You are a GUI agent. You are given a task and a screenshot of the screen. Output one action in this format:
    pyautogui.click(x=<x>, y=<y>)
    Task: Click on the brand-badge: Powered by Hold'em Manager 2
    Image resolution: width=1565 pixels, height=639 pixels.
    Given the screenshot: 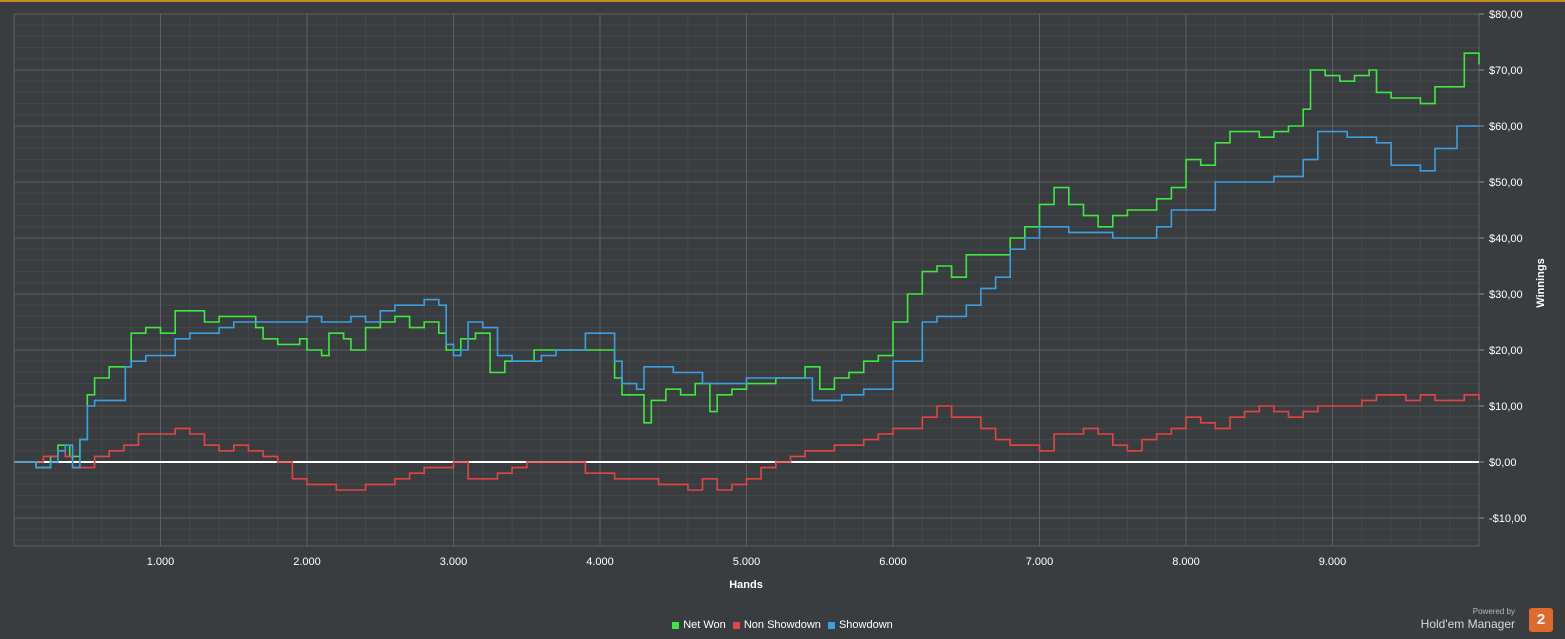 What is the action you would take?
    pyautogui.click(x=1483, y=620)
    